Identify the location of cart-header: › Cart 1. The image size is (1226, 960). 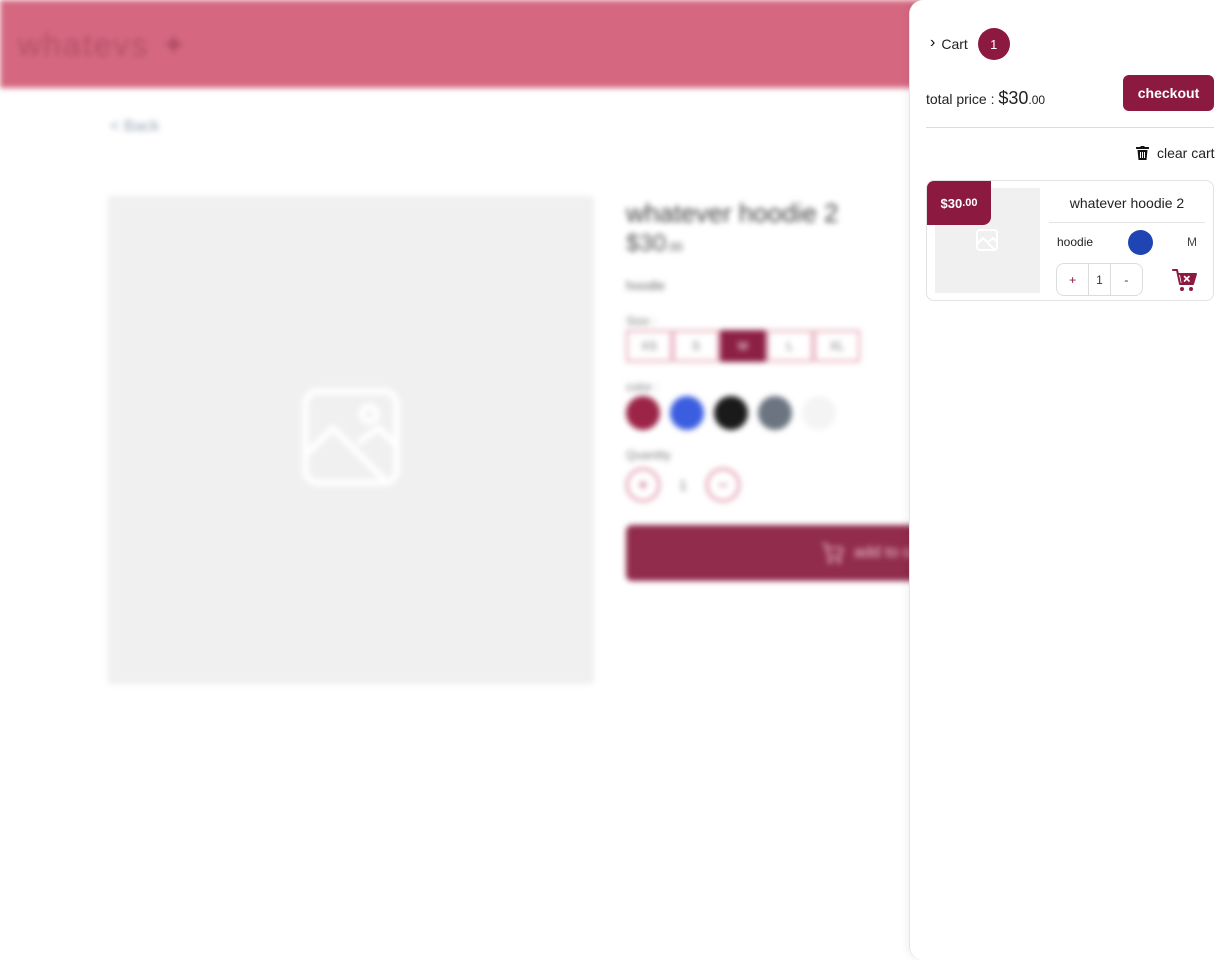
(970, 44).